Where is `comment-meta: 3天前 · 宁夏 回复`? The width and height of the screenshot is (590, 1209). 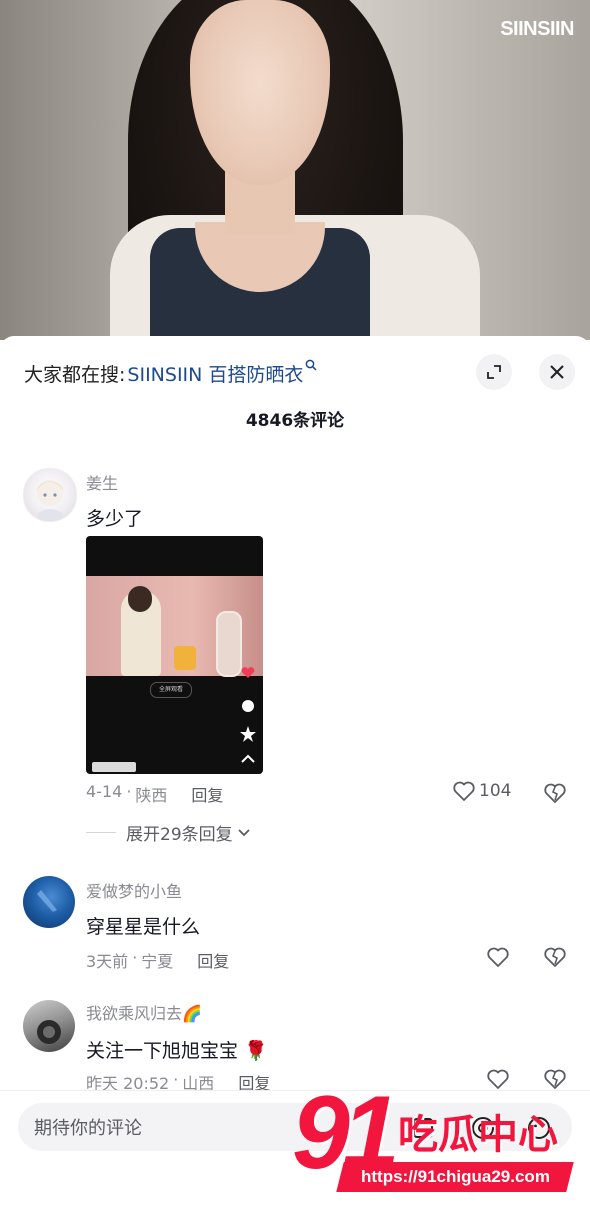
comment-meta: 3天前 · 宁夏 回复 is located at coordinates (157, 960).